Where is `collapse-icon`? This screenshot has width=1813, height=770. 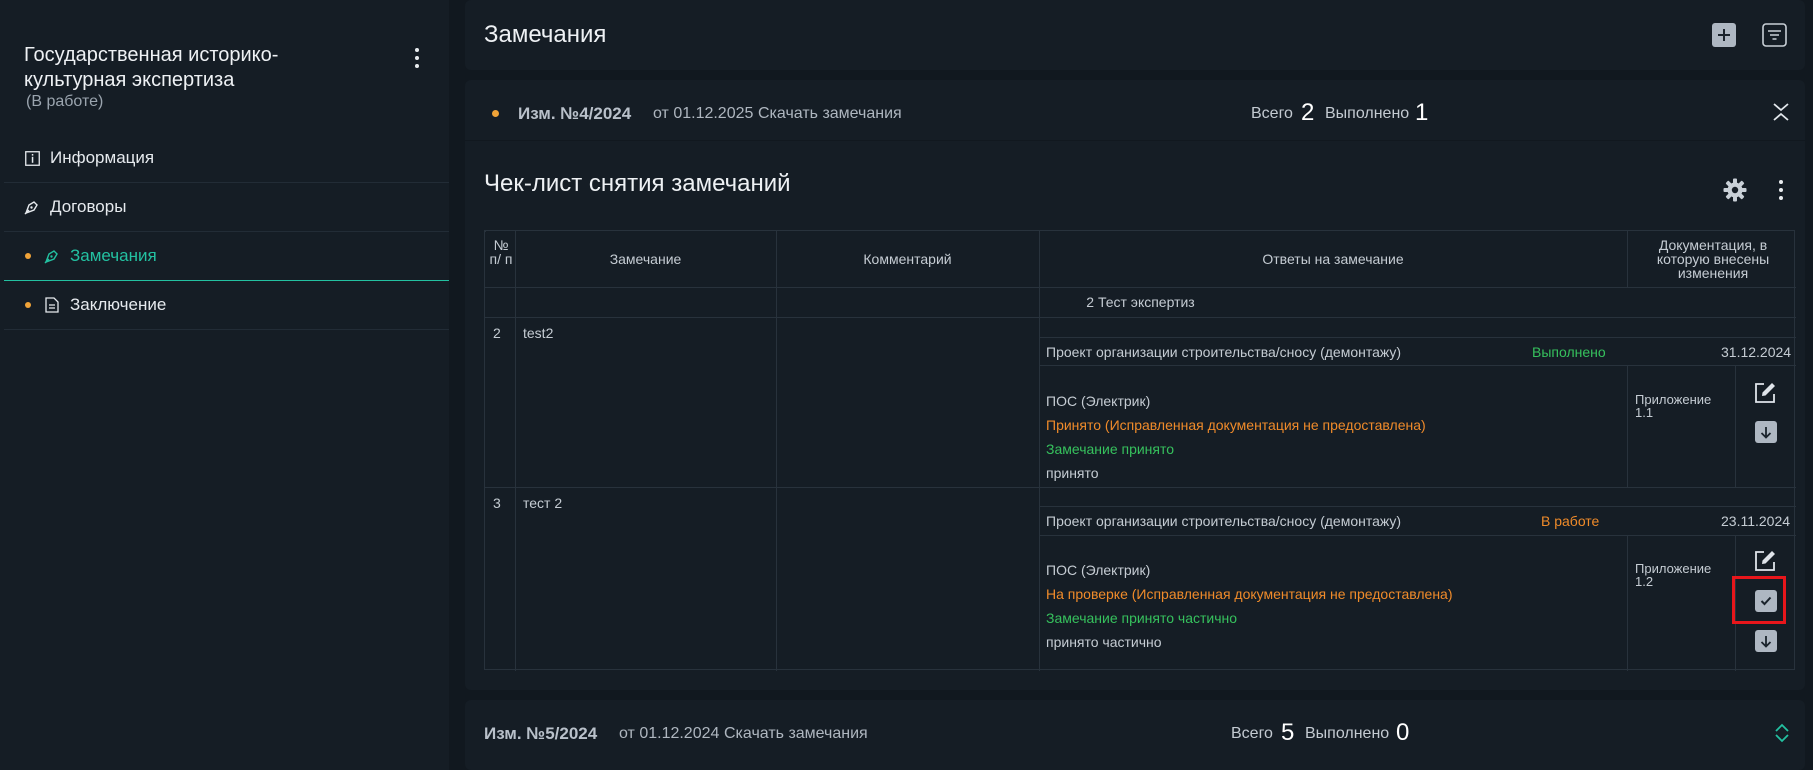
collapse-icon is located at coordinates (1781, 112).